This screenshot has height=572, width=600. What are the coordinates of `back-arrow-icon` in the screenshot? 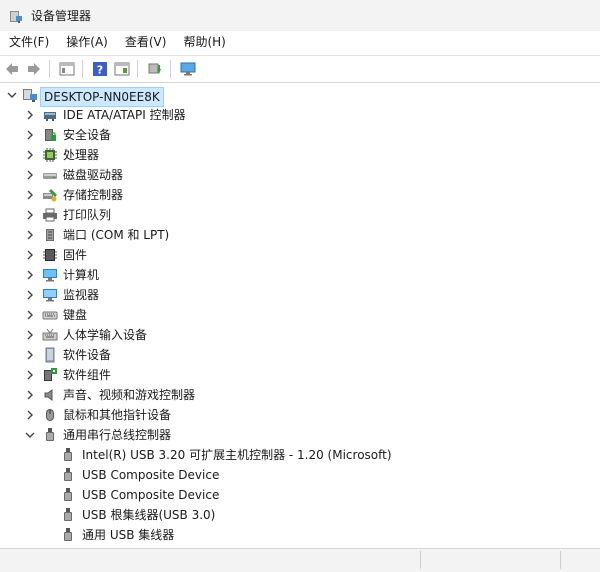 It's located at (12, 69).